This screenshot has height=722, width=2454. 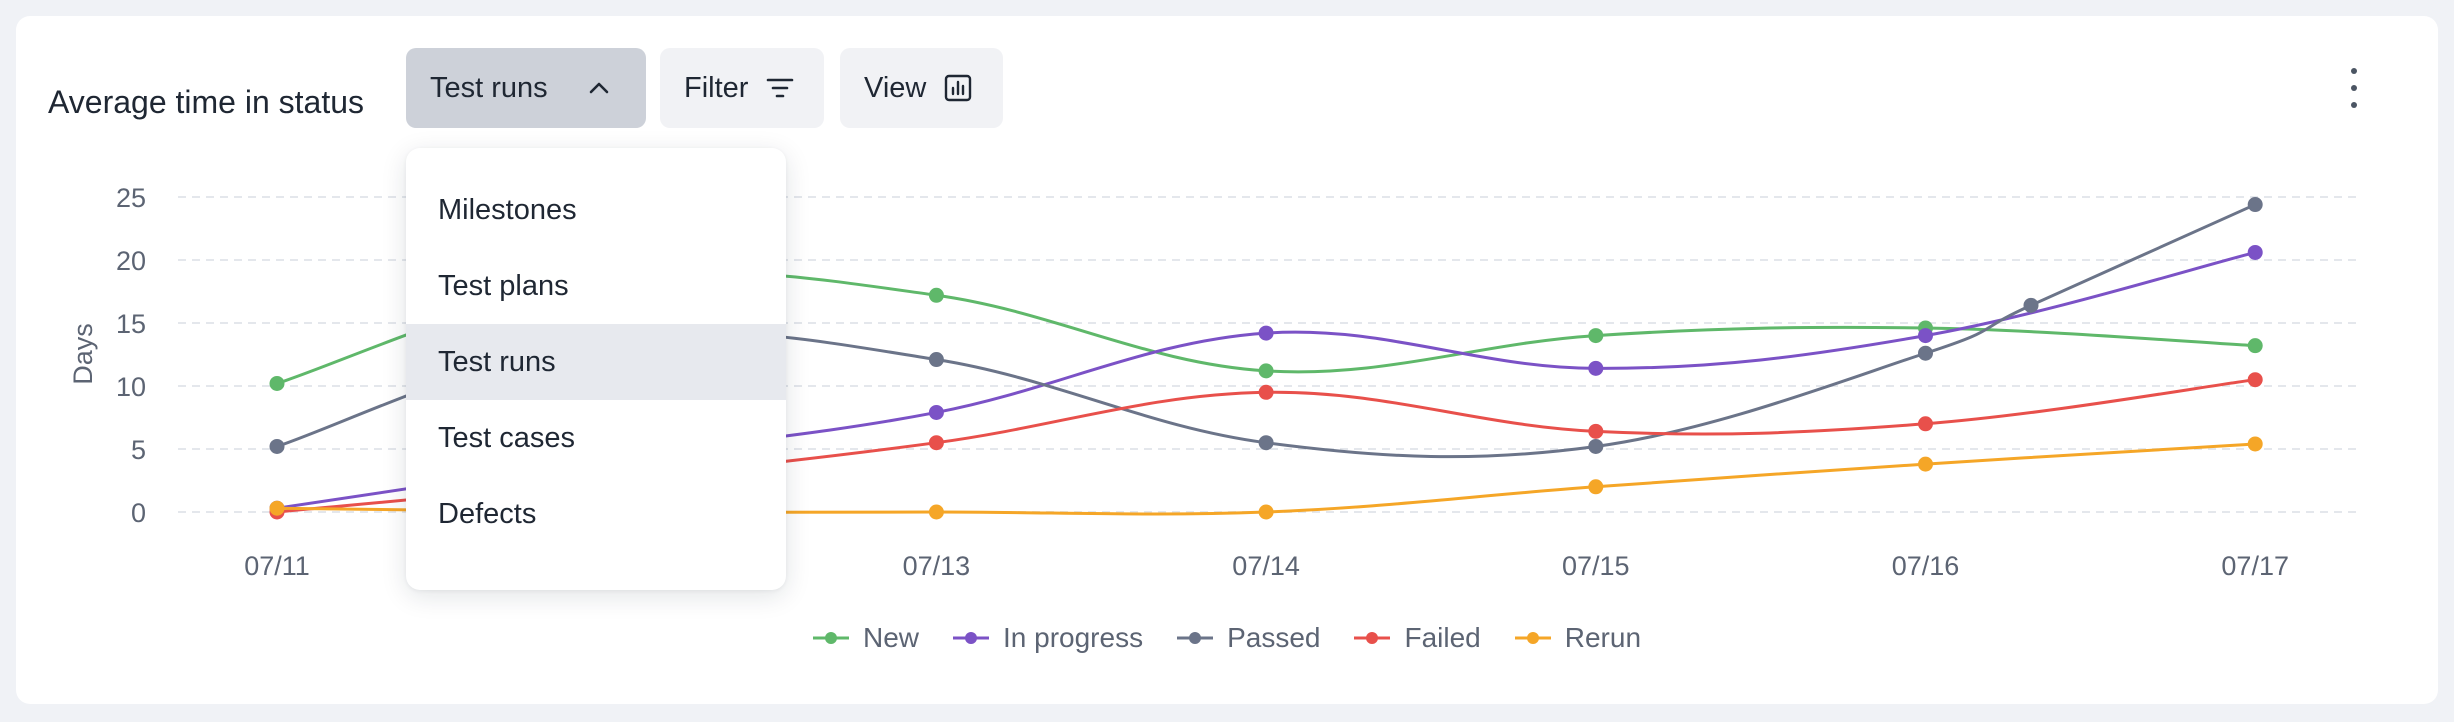 What do you see at coordinates (1073, 637) in the screenshot?
I see `legend-label: In progress` at bounding box center [1073, 637].